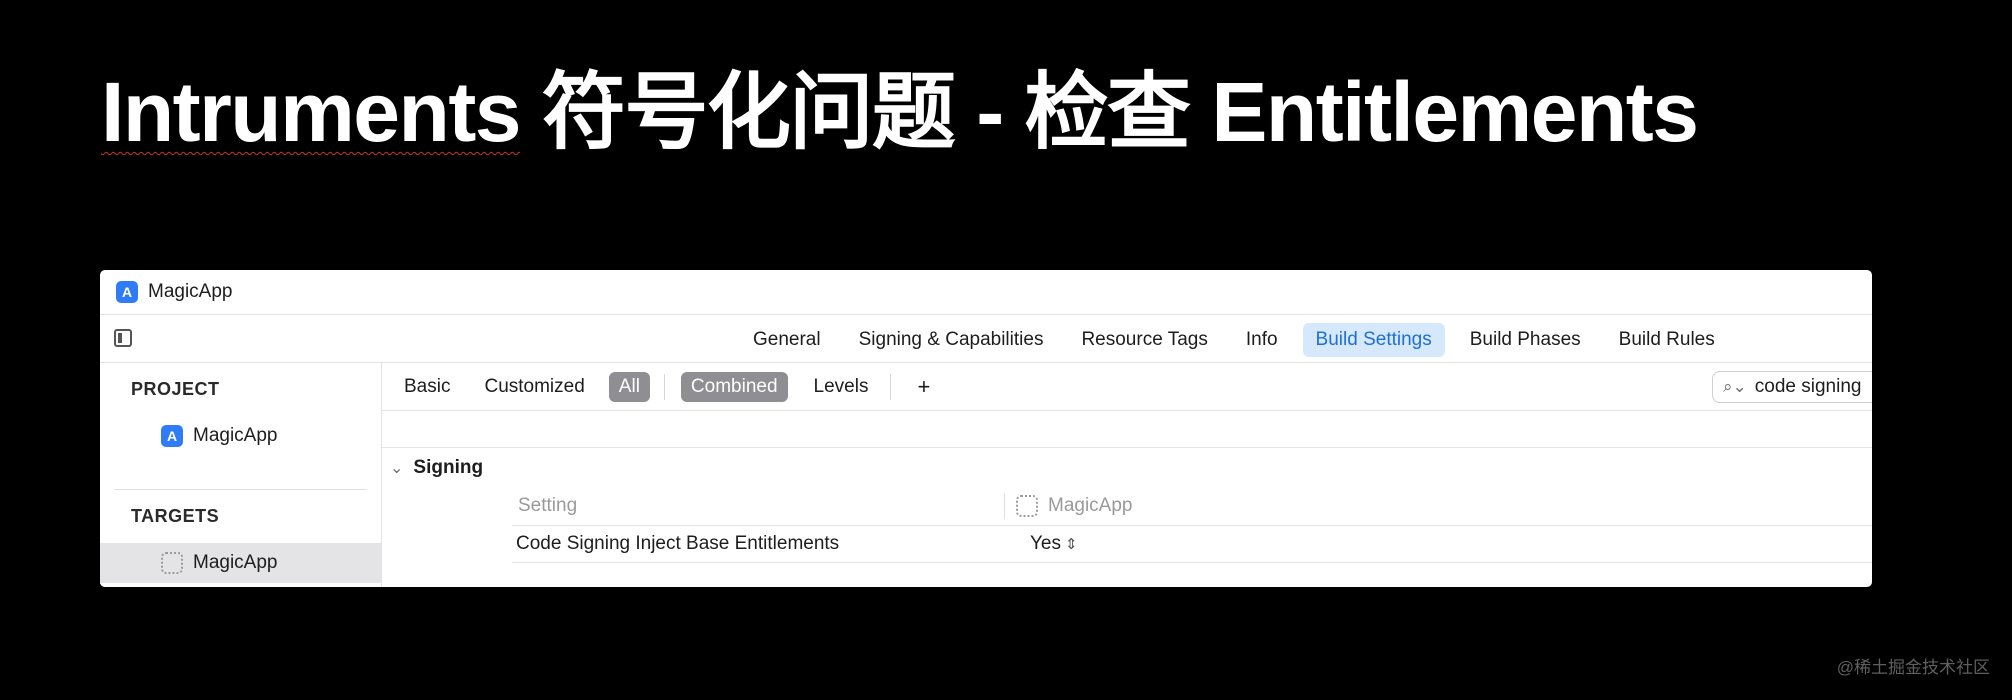  I want to click on slide-title: Intruments 符号化问题 - 检查 Entitlements, so click(900, 112).